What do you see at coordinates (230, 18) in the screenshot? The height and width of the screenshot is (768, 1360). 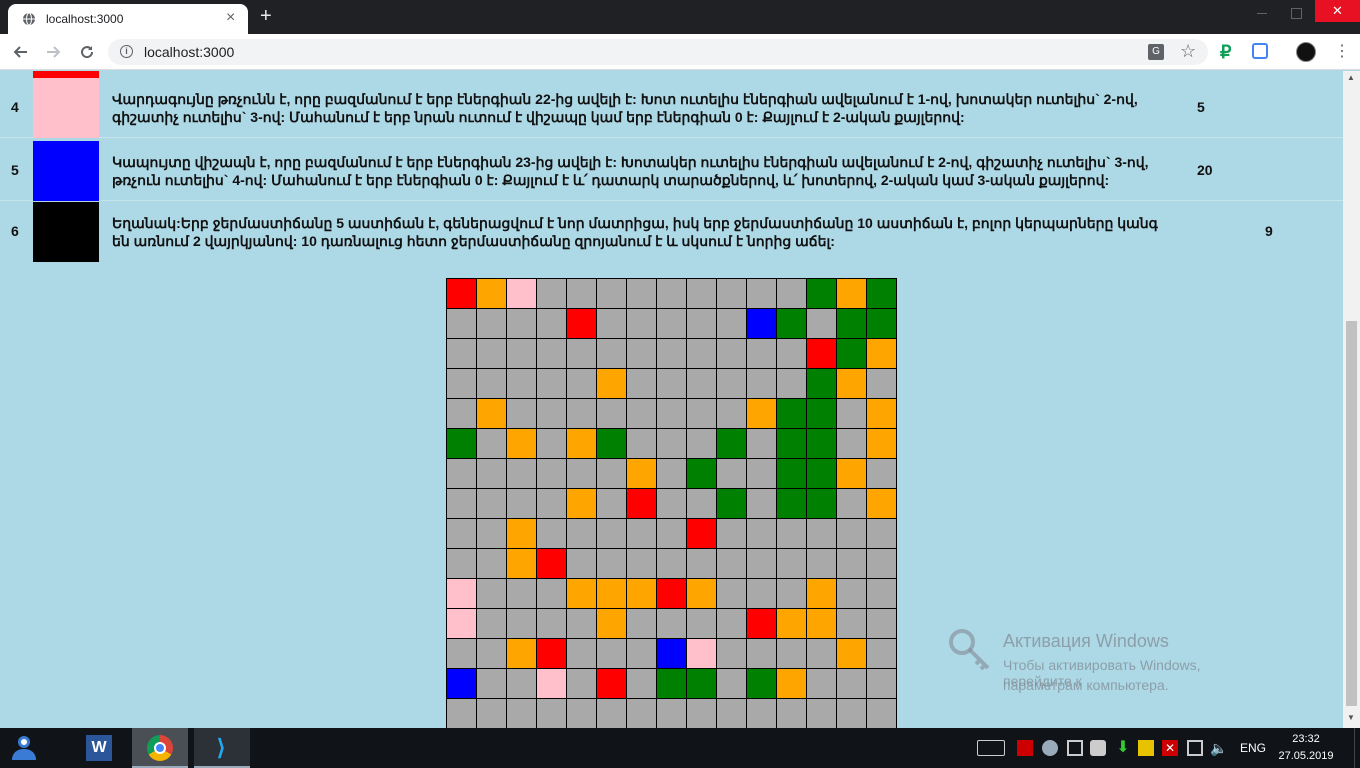 I see `tab-close-button: ×` at bounding box center [230, 18].